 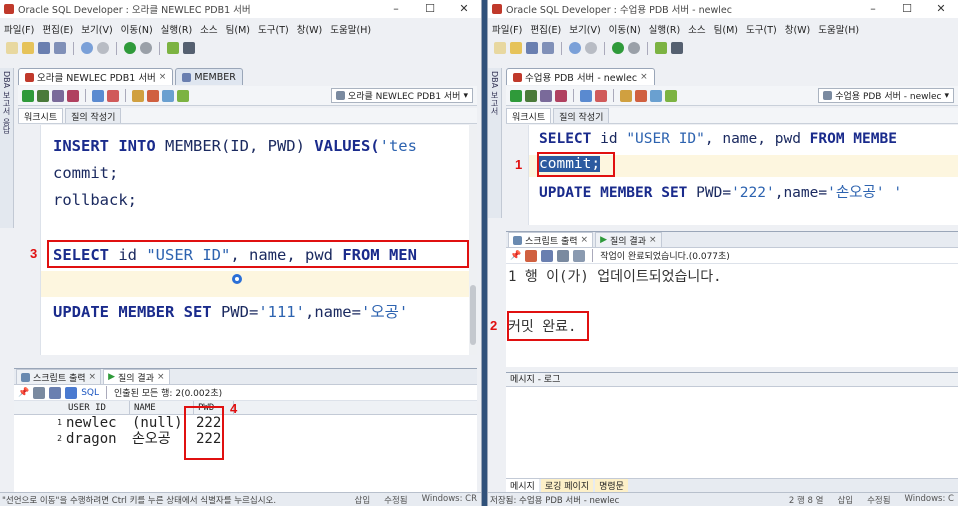 I want to click on menu-help: 도움말(H), so click(x=838, y=29).